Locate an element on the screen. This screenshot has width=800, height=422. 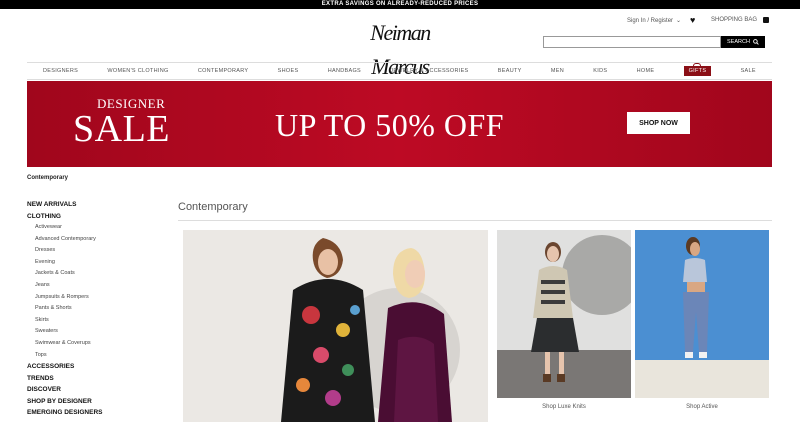
search-button: SEARCH is located at coordinates (743, 42).